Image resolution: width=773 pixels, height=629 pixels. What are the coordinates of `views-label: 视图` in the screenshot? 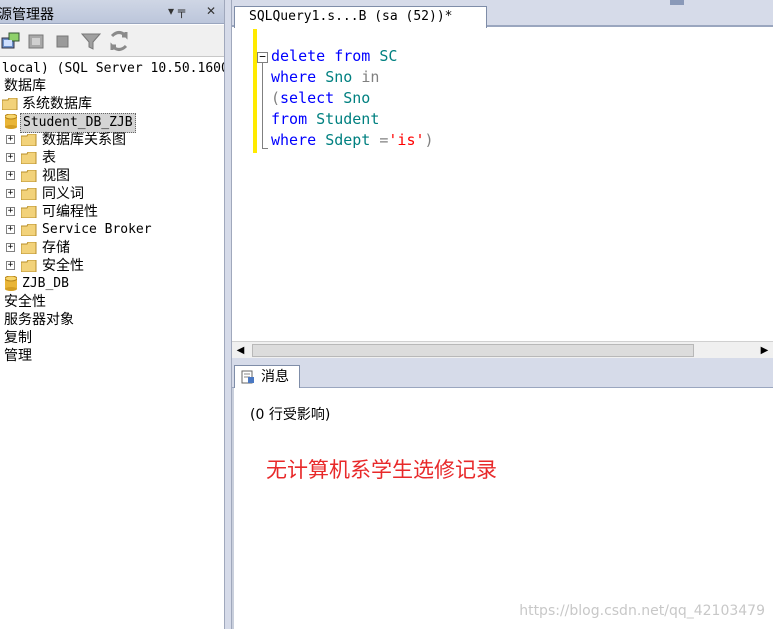 It's located at (56, 176).